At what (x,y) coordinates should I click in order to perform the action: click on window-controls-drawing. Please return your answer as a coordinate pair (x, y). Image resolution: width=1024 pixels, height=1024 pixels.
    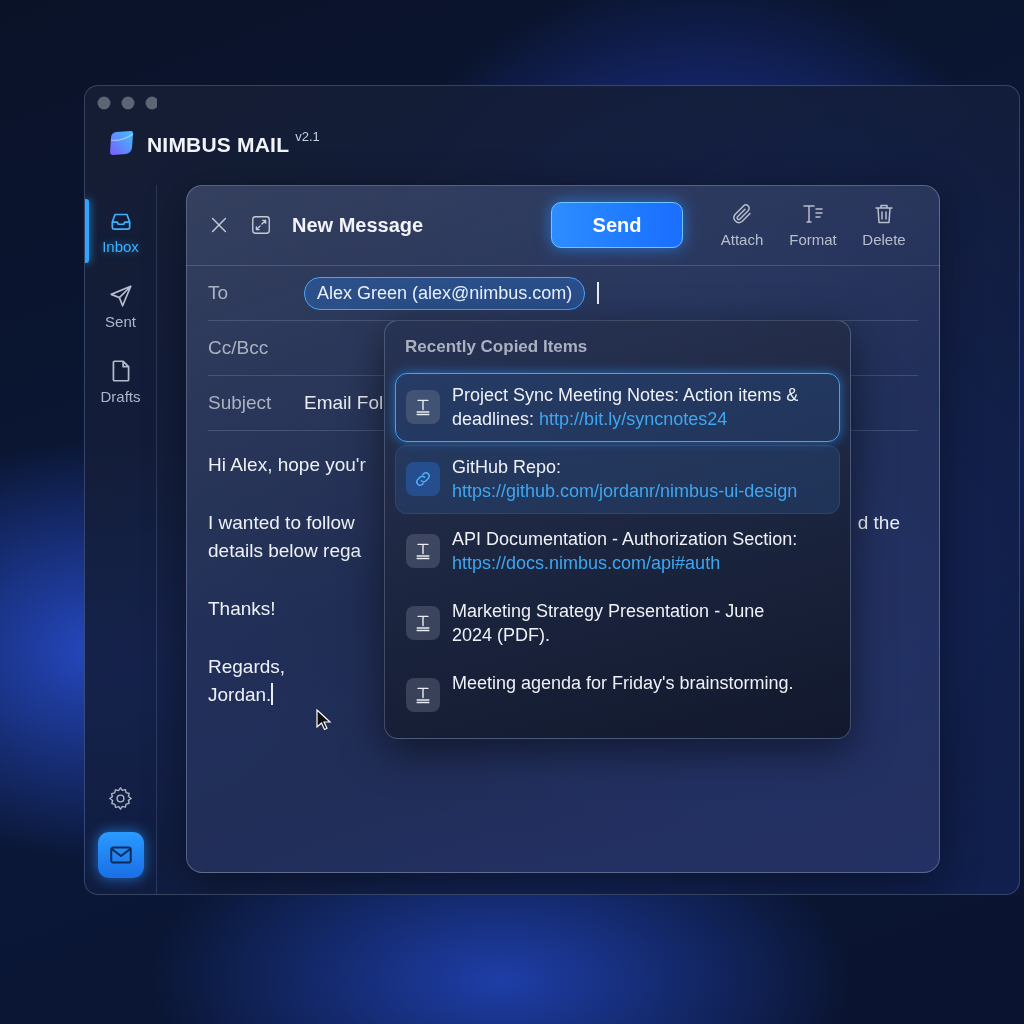
    Looking at the image, I should click on (127, 103).